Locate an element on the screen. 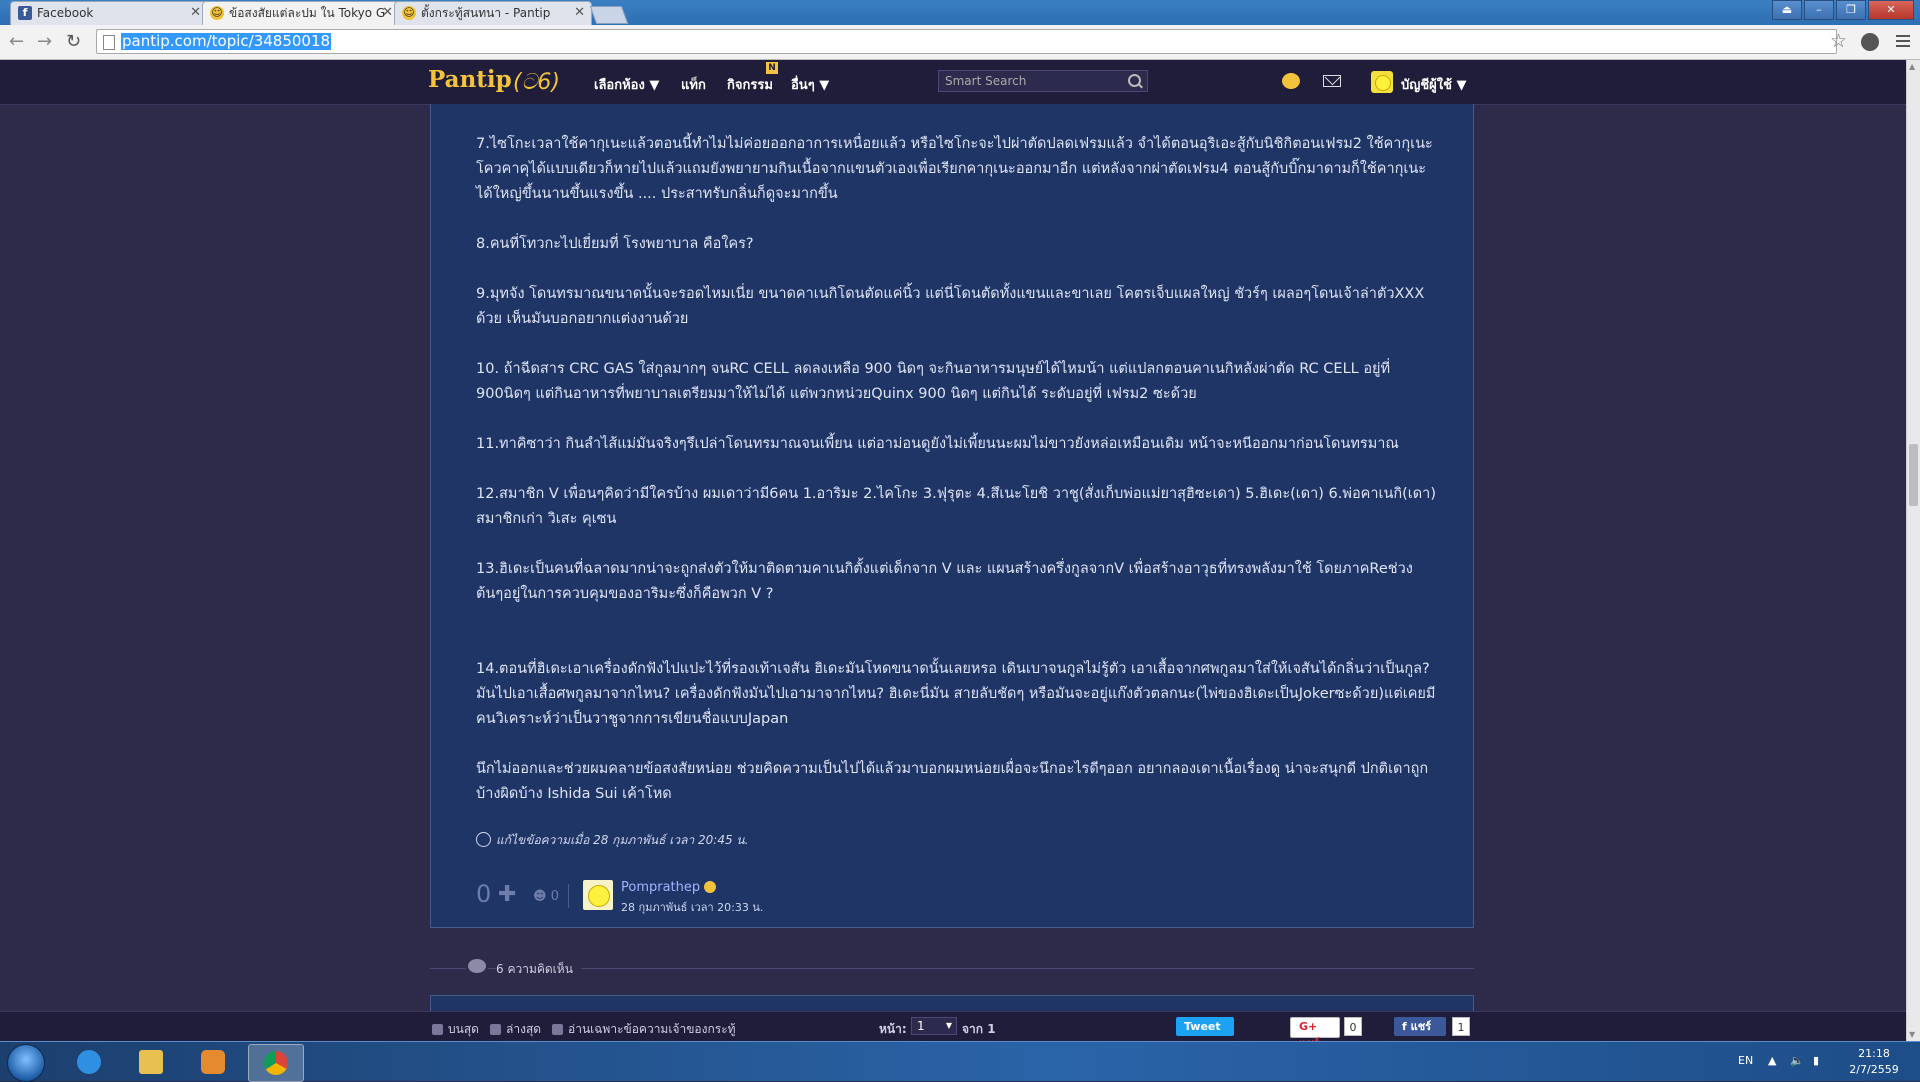 Image resolution: width=1920 pixels, height=1082 pixels. smiley-icon is located at coordinates (710, 887).